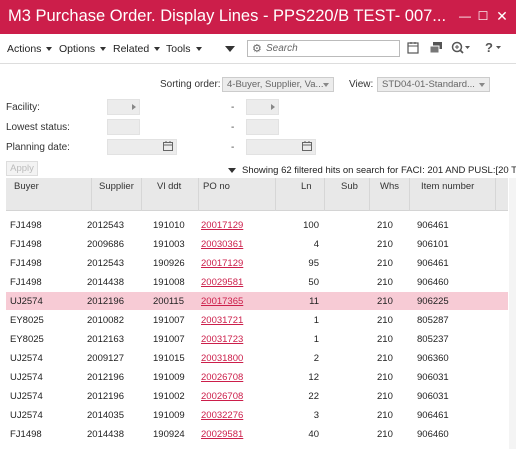 The width and height of the screenshot is (516, 449). I want to click on table-row: FJ1498 2009686 191003 20030361 4 210 906101, so click(257, 244).